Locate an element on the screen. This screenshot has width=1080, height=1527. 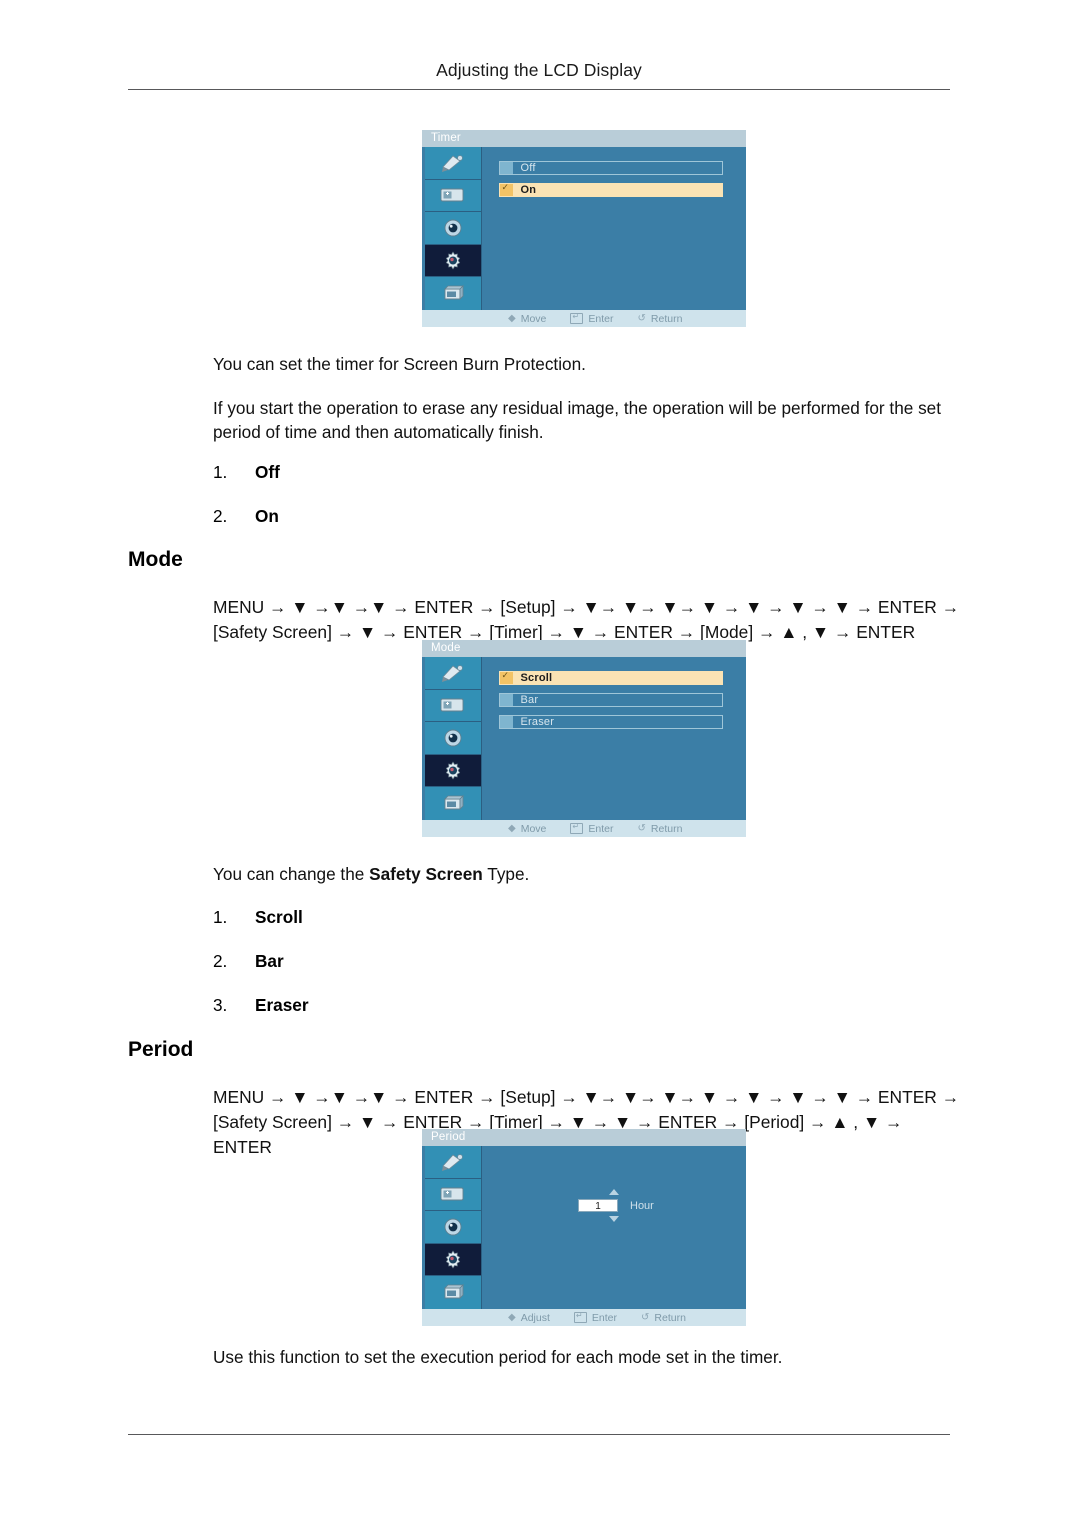
osd-option-label: On is located at coordinates (528, 190).